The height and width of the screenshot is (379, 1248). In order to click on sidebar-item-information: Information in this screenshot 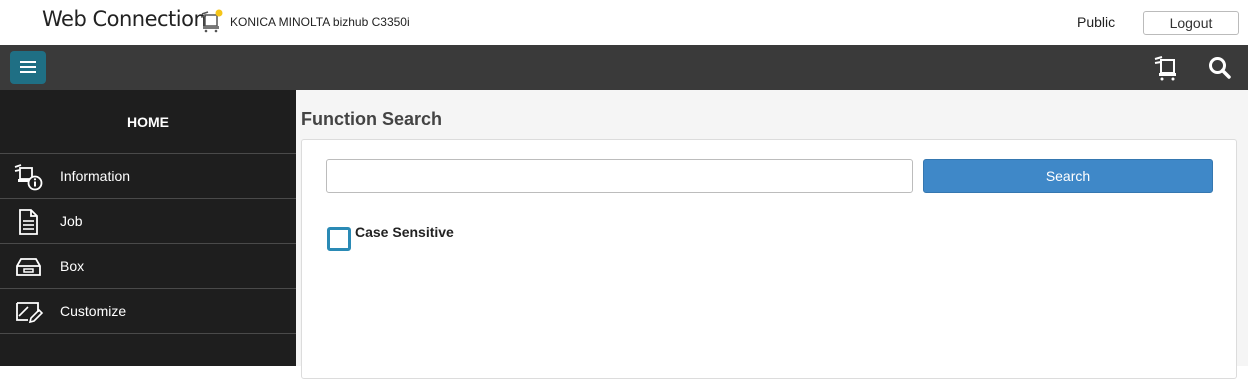, I will do `click(148, 176)`.